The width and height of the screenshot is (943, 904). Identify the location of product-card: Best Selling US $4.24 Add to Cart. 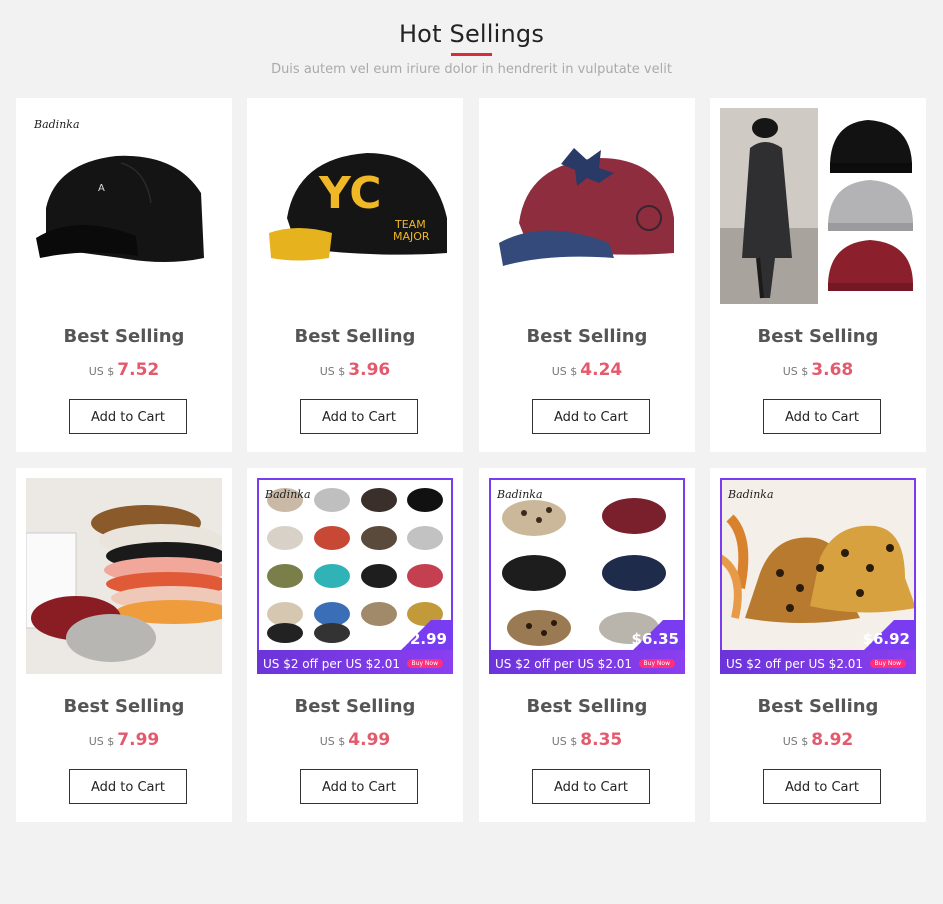
(587, 275).